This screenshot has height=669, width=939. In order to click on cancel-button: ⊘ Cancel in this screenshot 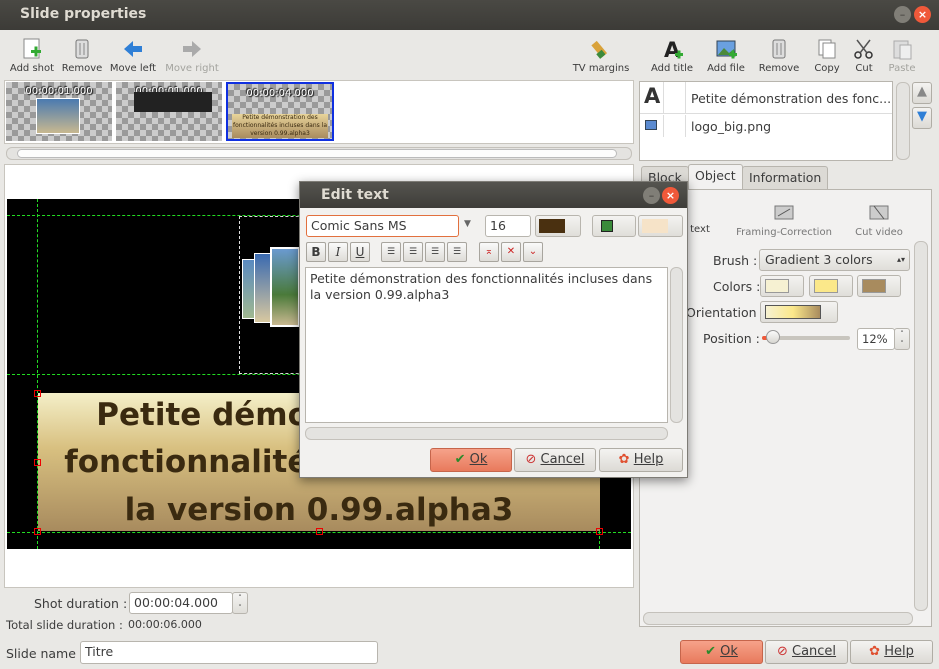, I will do `click(806, 652)`.